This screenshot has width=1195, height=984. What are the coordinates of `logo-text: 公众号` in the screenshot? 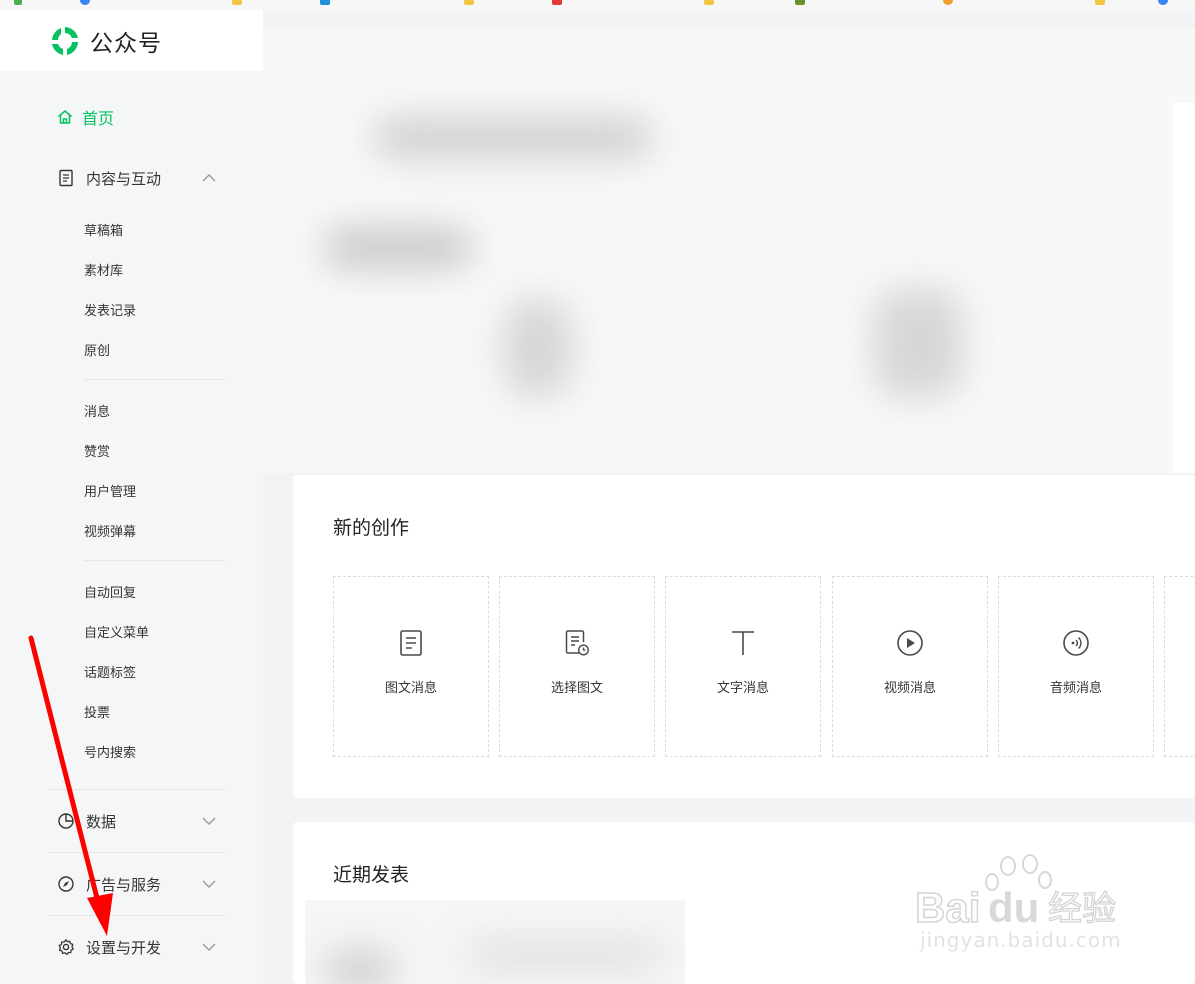 It's located at (126, 43).